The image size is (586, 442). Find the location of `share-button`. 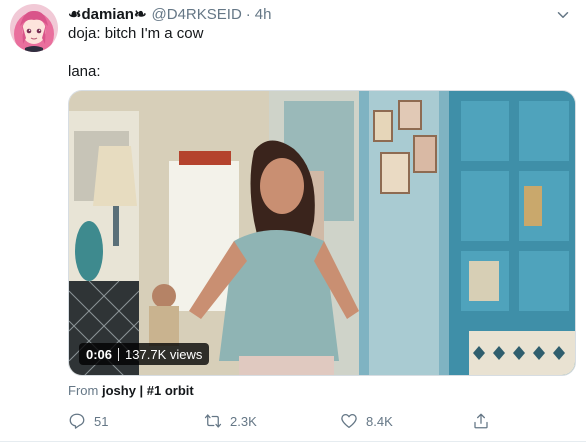

share-button is located at coordinates (485, 421).